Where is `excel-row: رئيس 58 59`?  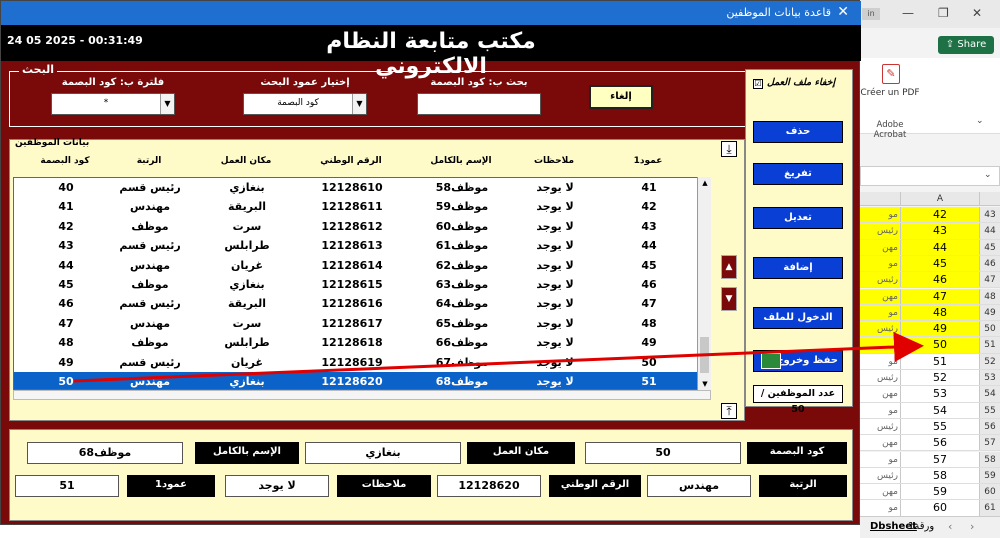 excel-row: رئيس 58 59 is located at coordinates (930, 476).